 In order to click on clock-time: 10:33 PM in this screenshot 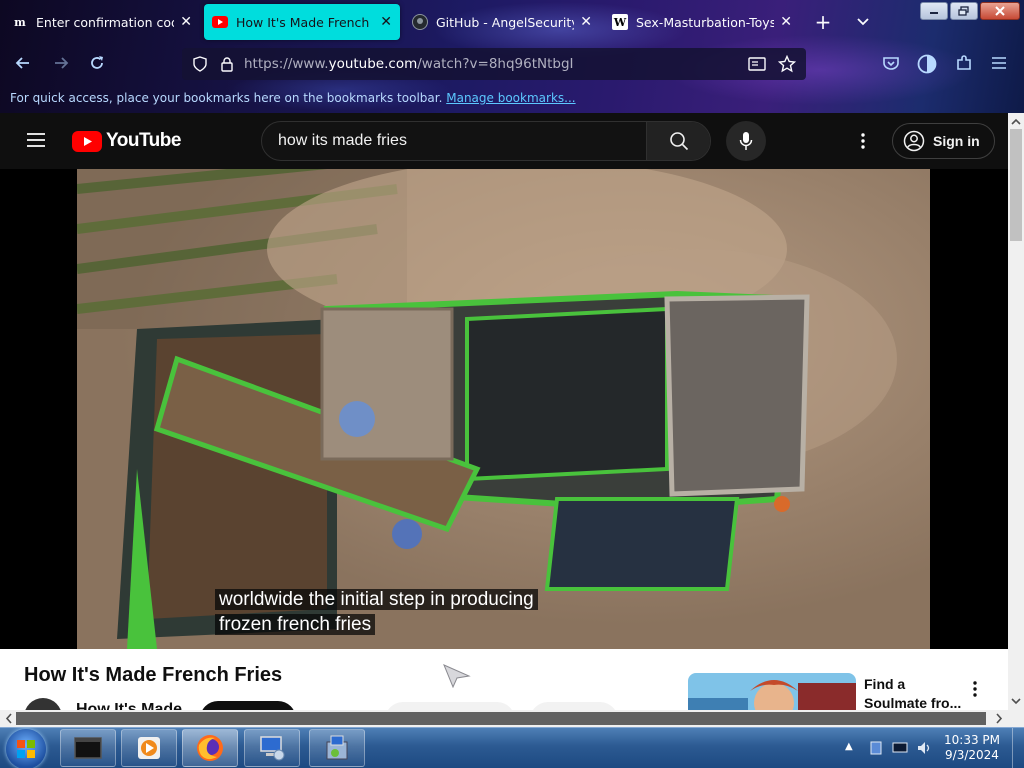, I will do `click(972, 740)`.